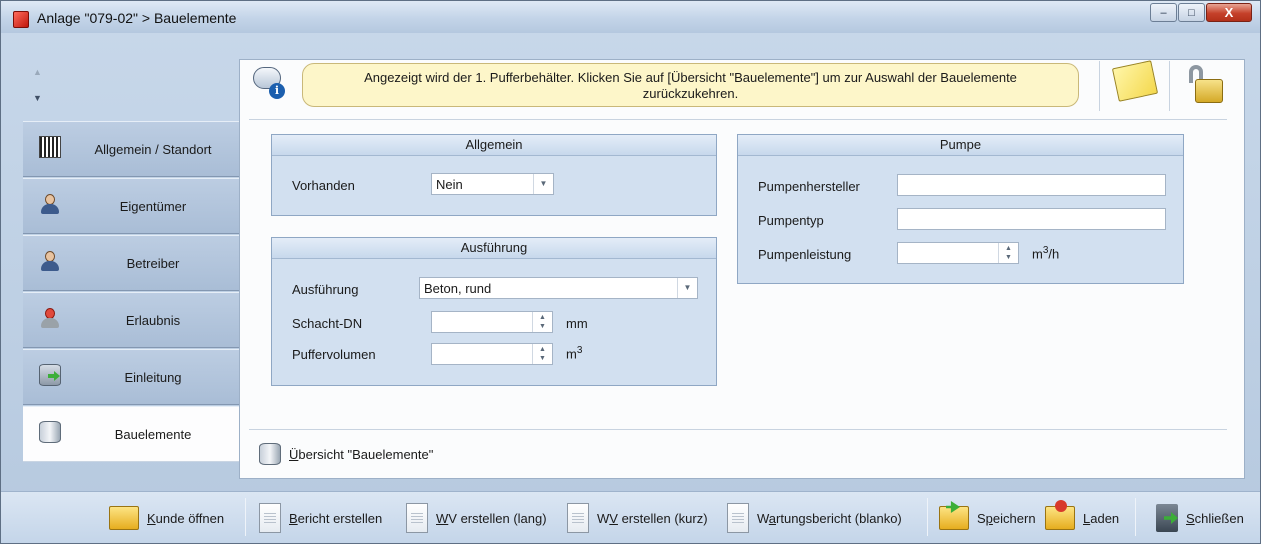 The width and height of the screenshot is (1261, 544). What do you see at coordinates (1219, 518) in the screenshot?
I see `label-rest: chließen` at bounding box center [1219, 518].